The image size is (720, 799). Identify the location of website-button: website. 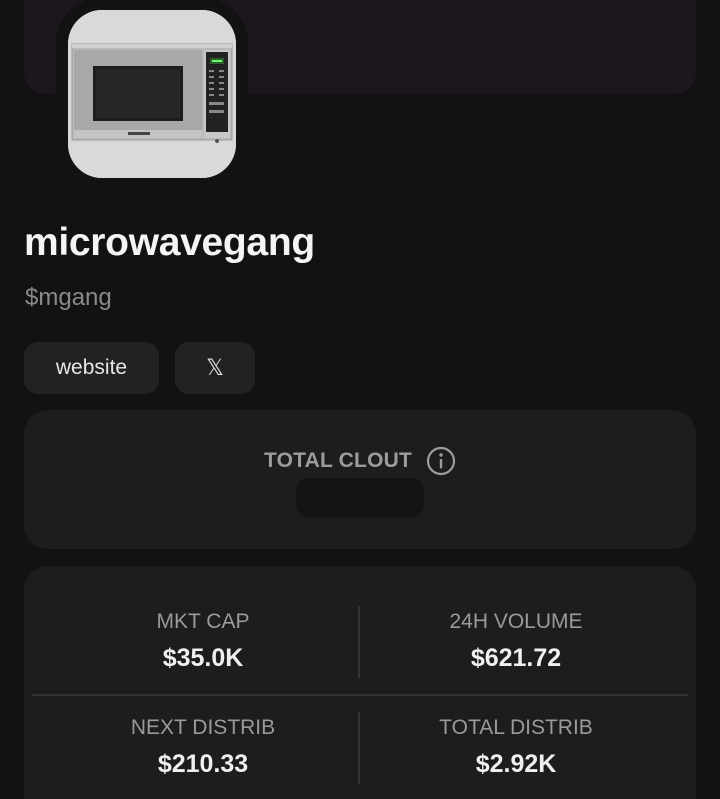
(91, 368).